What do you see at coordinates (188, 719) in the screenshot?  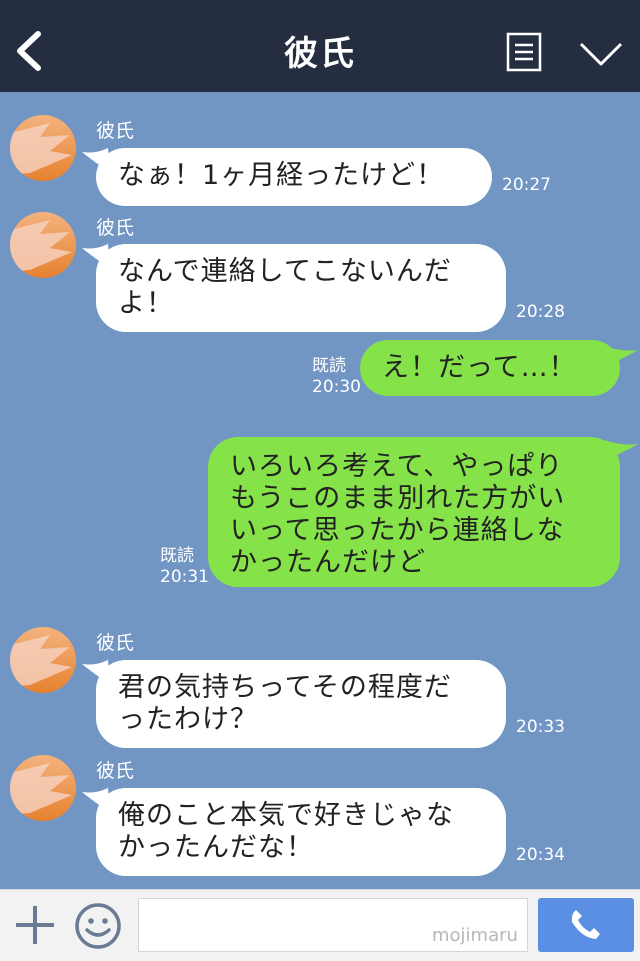 I see `message-line: ったわけ？` at bounding box center [188, 719].